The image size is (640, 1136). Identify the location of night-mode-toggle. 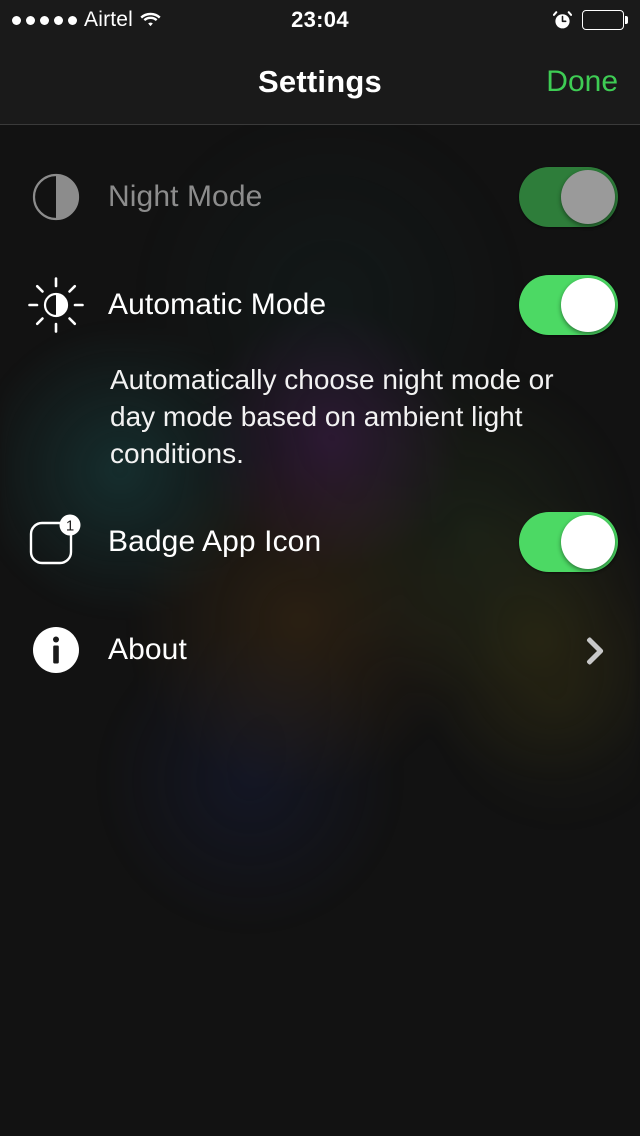
(568, 197).